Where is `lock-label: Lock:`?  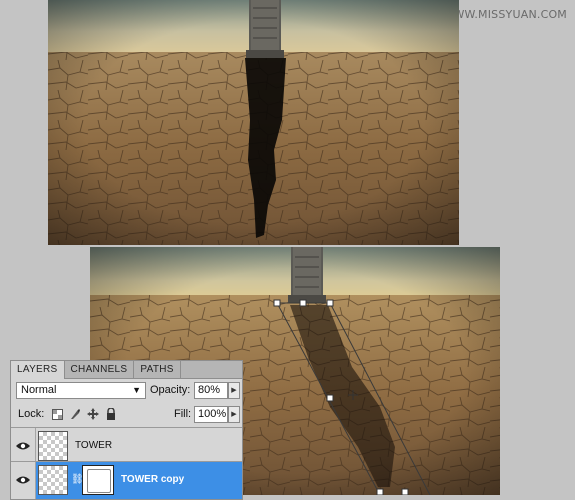
lock-label: Lock: is located at coordinates (31, 414).